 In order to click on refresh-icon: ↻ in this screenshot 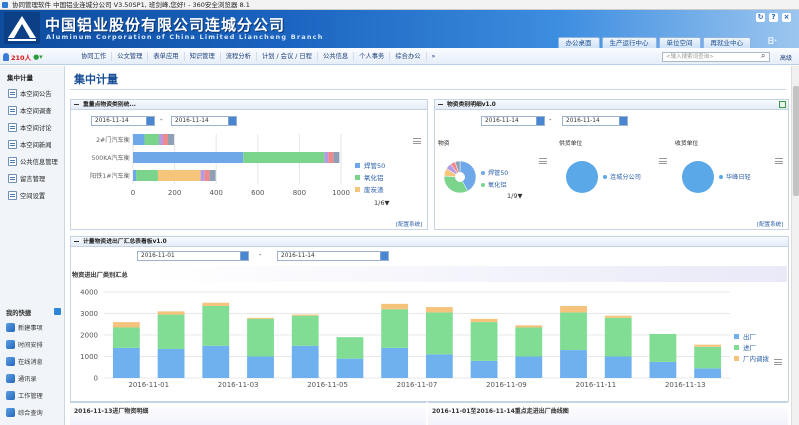, I will do `click(760, 17)`.